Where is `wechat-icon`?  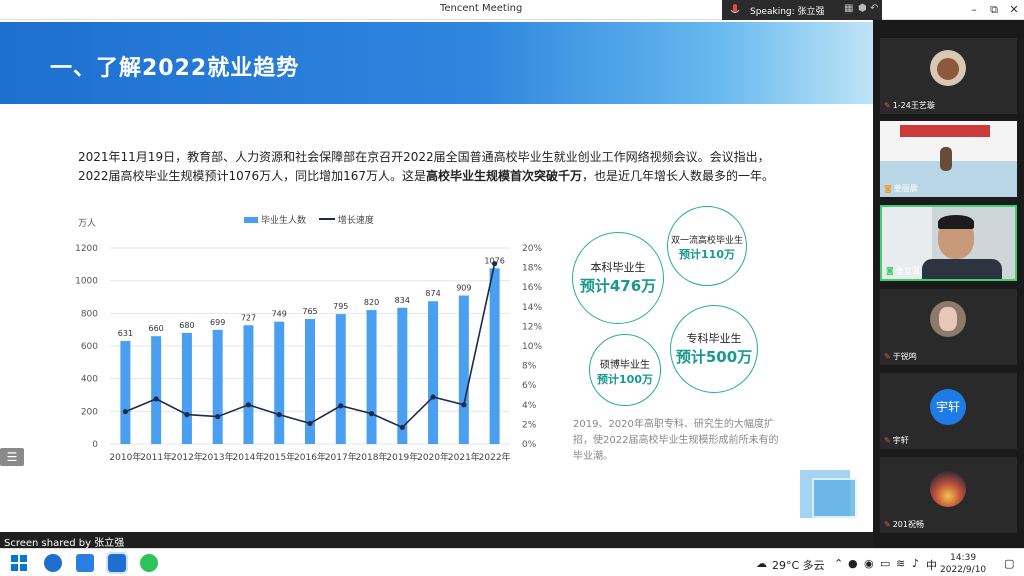 wechat-icon is located at coordinates (149, 563).